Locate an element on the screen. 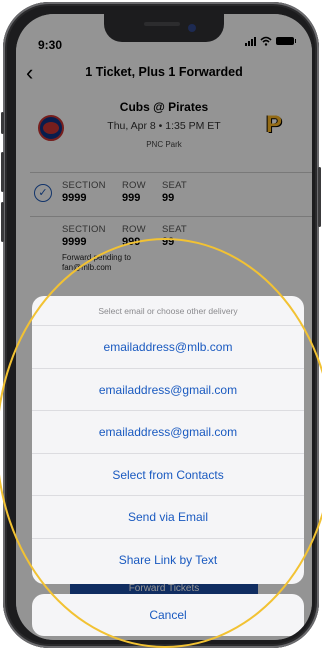 This screenshot has height=650, width=322. power-button is located at coordinates (319, 197).